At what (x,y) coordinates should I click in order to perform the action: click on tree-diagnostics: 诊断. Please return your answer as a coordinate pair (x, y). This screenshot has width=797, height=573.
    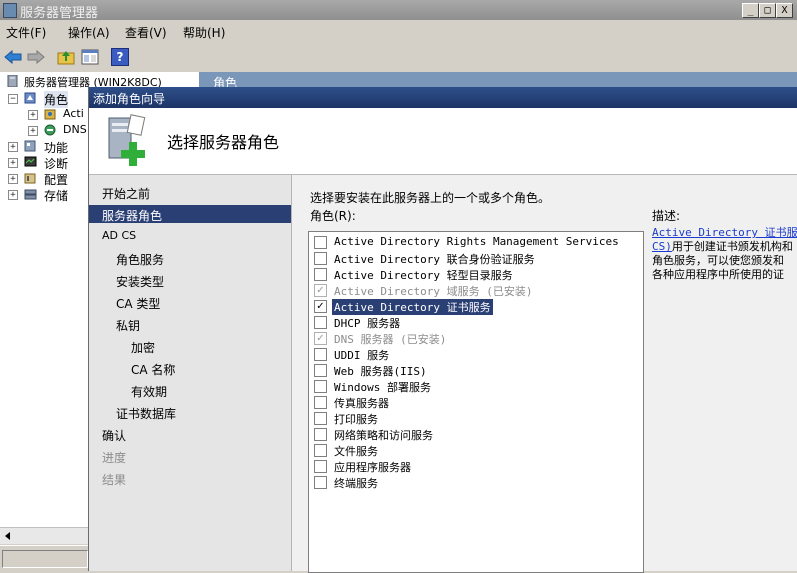
    Looking at the image, I should click on (56, 163).